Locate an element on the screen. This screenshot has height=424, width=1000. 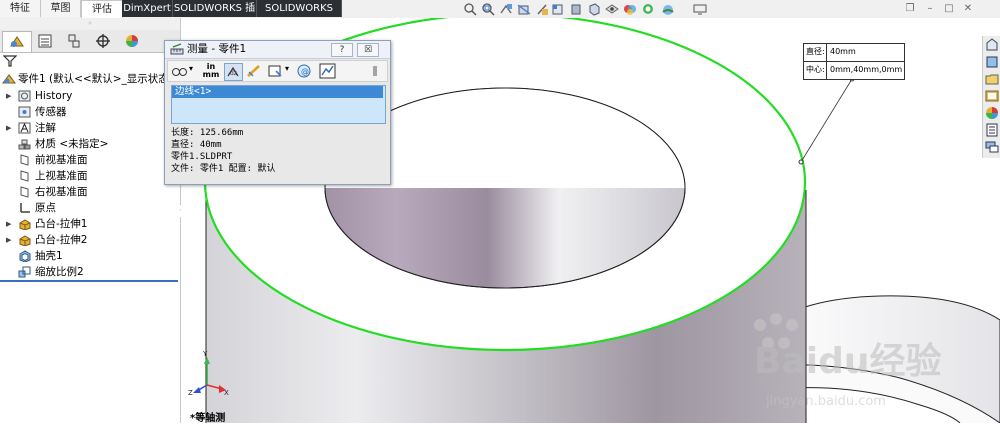
tree-item-label: 抽壳1 is located at coordinates (49, 256).